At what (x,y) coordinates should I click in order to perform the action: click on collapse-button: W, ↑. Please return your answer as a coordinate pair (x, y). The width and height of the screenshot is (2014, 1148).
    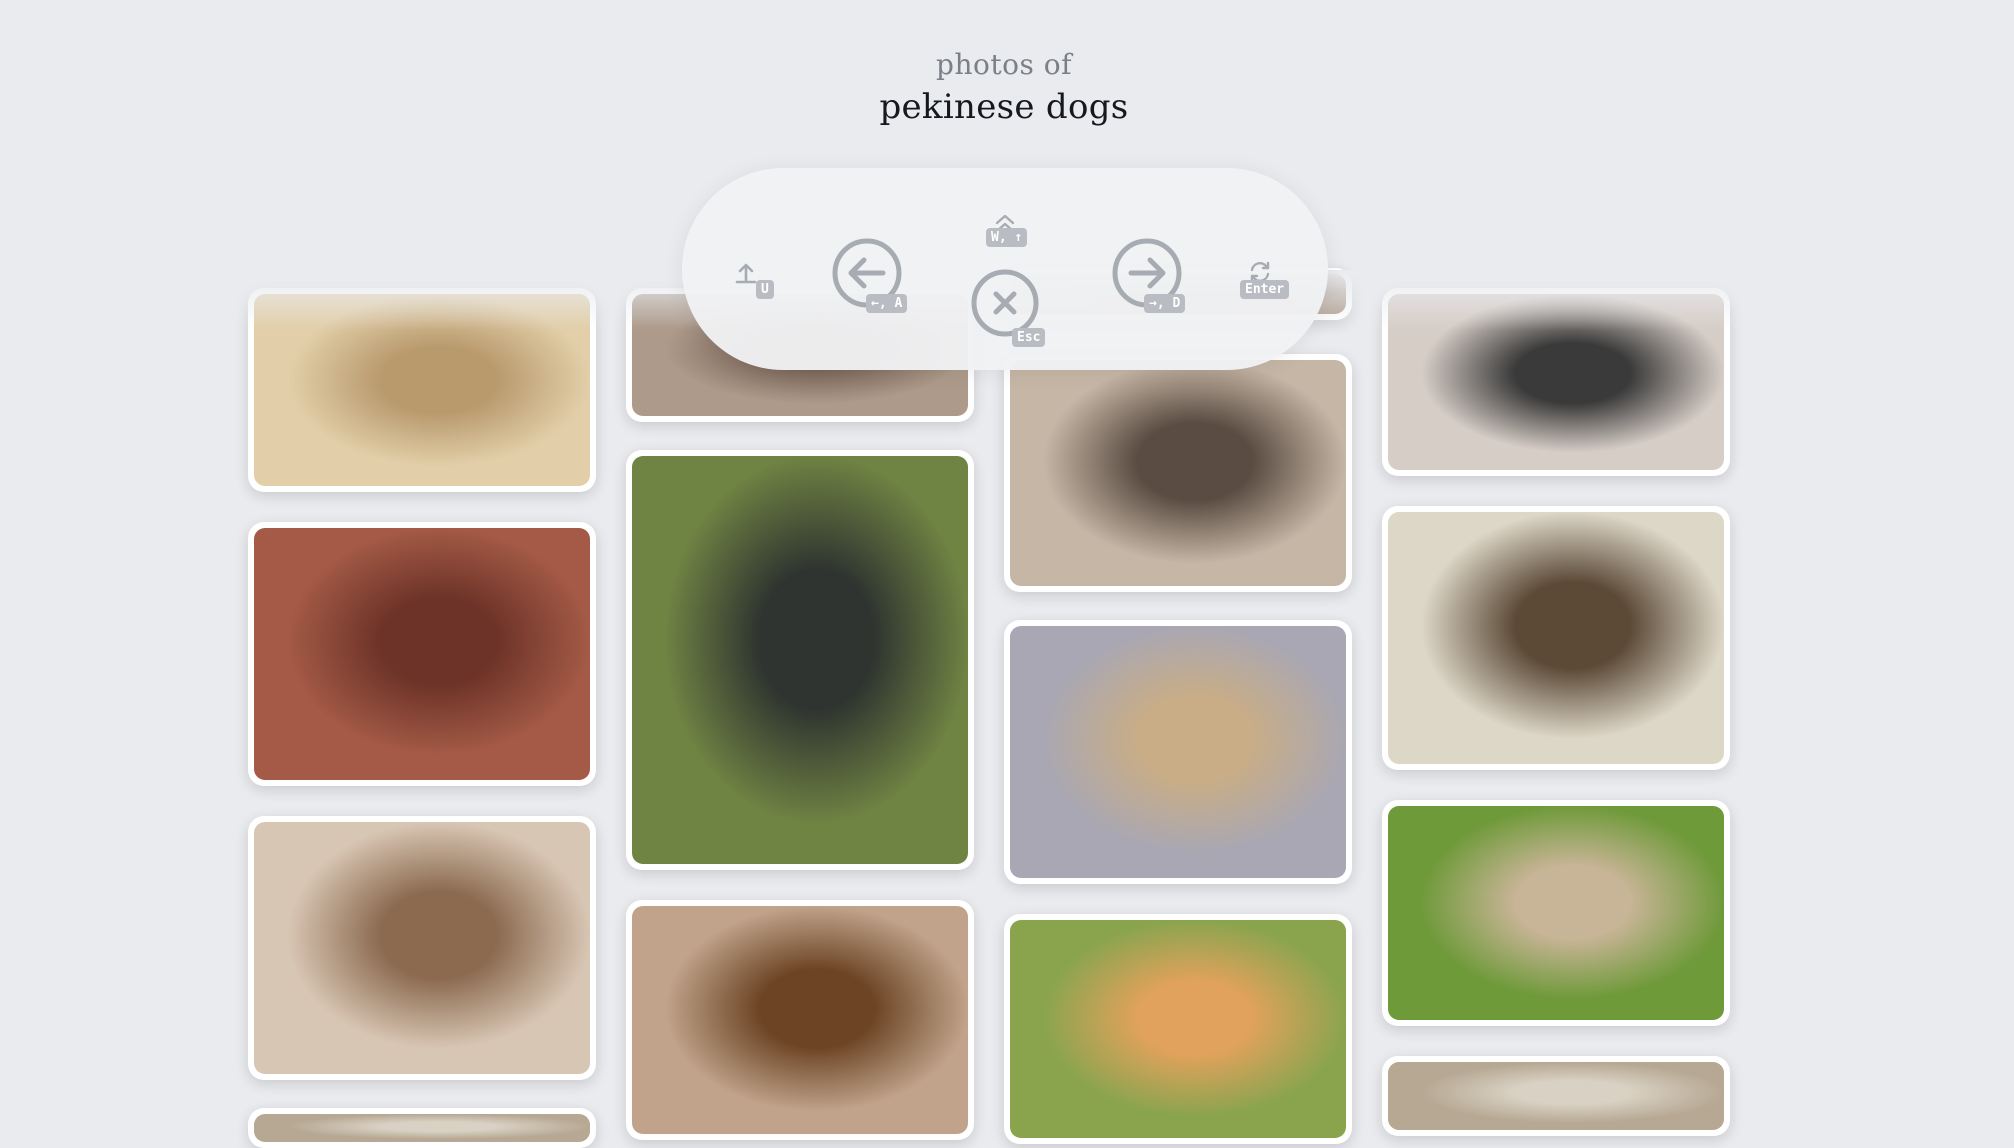
    Looking at the image, I should click on (1005, 224).